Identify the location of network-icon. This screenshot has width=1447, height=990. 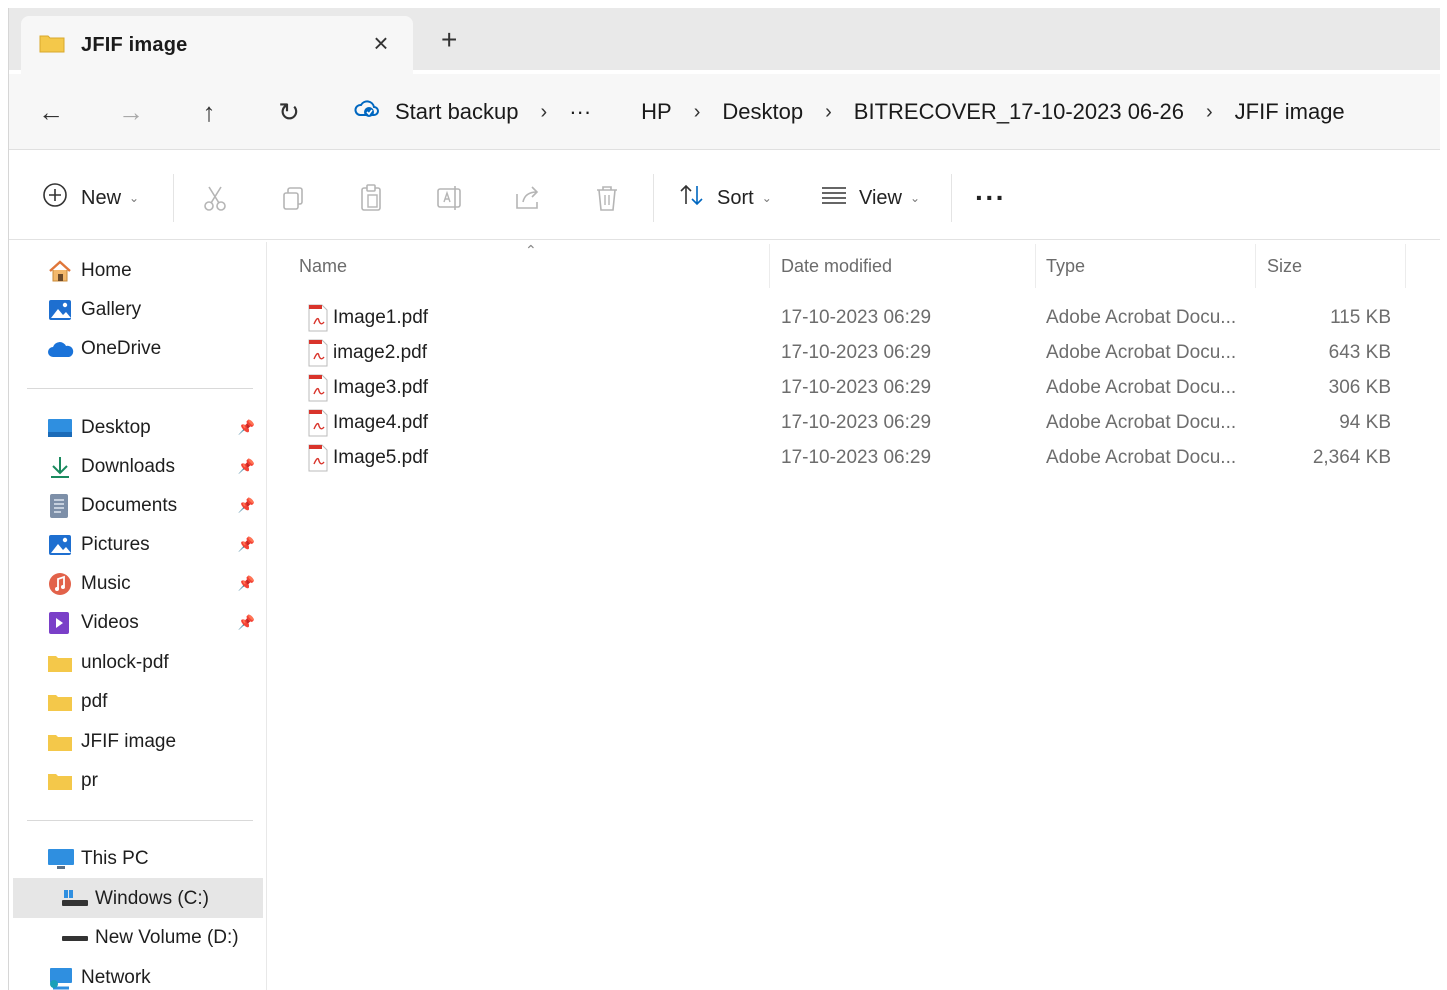
(61, 977).